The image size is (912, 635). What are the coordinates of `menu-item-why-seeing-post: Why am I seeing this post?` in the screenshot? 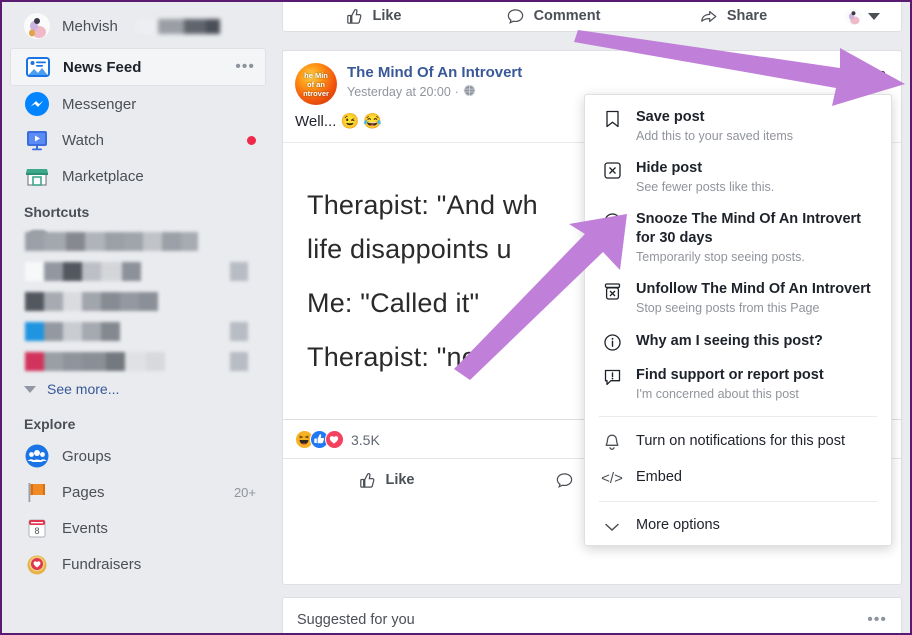 It's located at (738, 341).